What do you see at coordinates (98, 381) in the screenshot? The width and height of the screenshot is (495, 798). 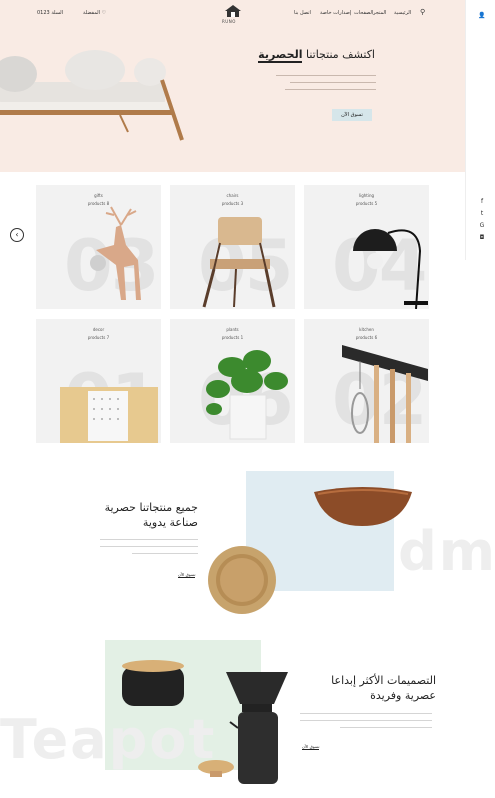 I see `product-tile: 01 decor products 7` at bounding box center [98, 381].